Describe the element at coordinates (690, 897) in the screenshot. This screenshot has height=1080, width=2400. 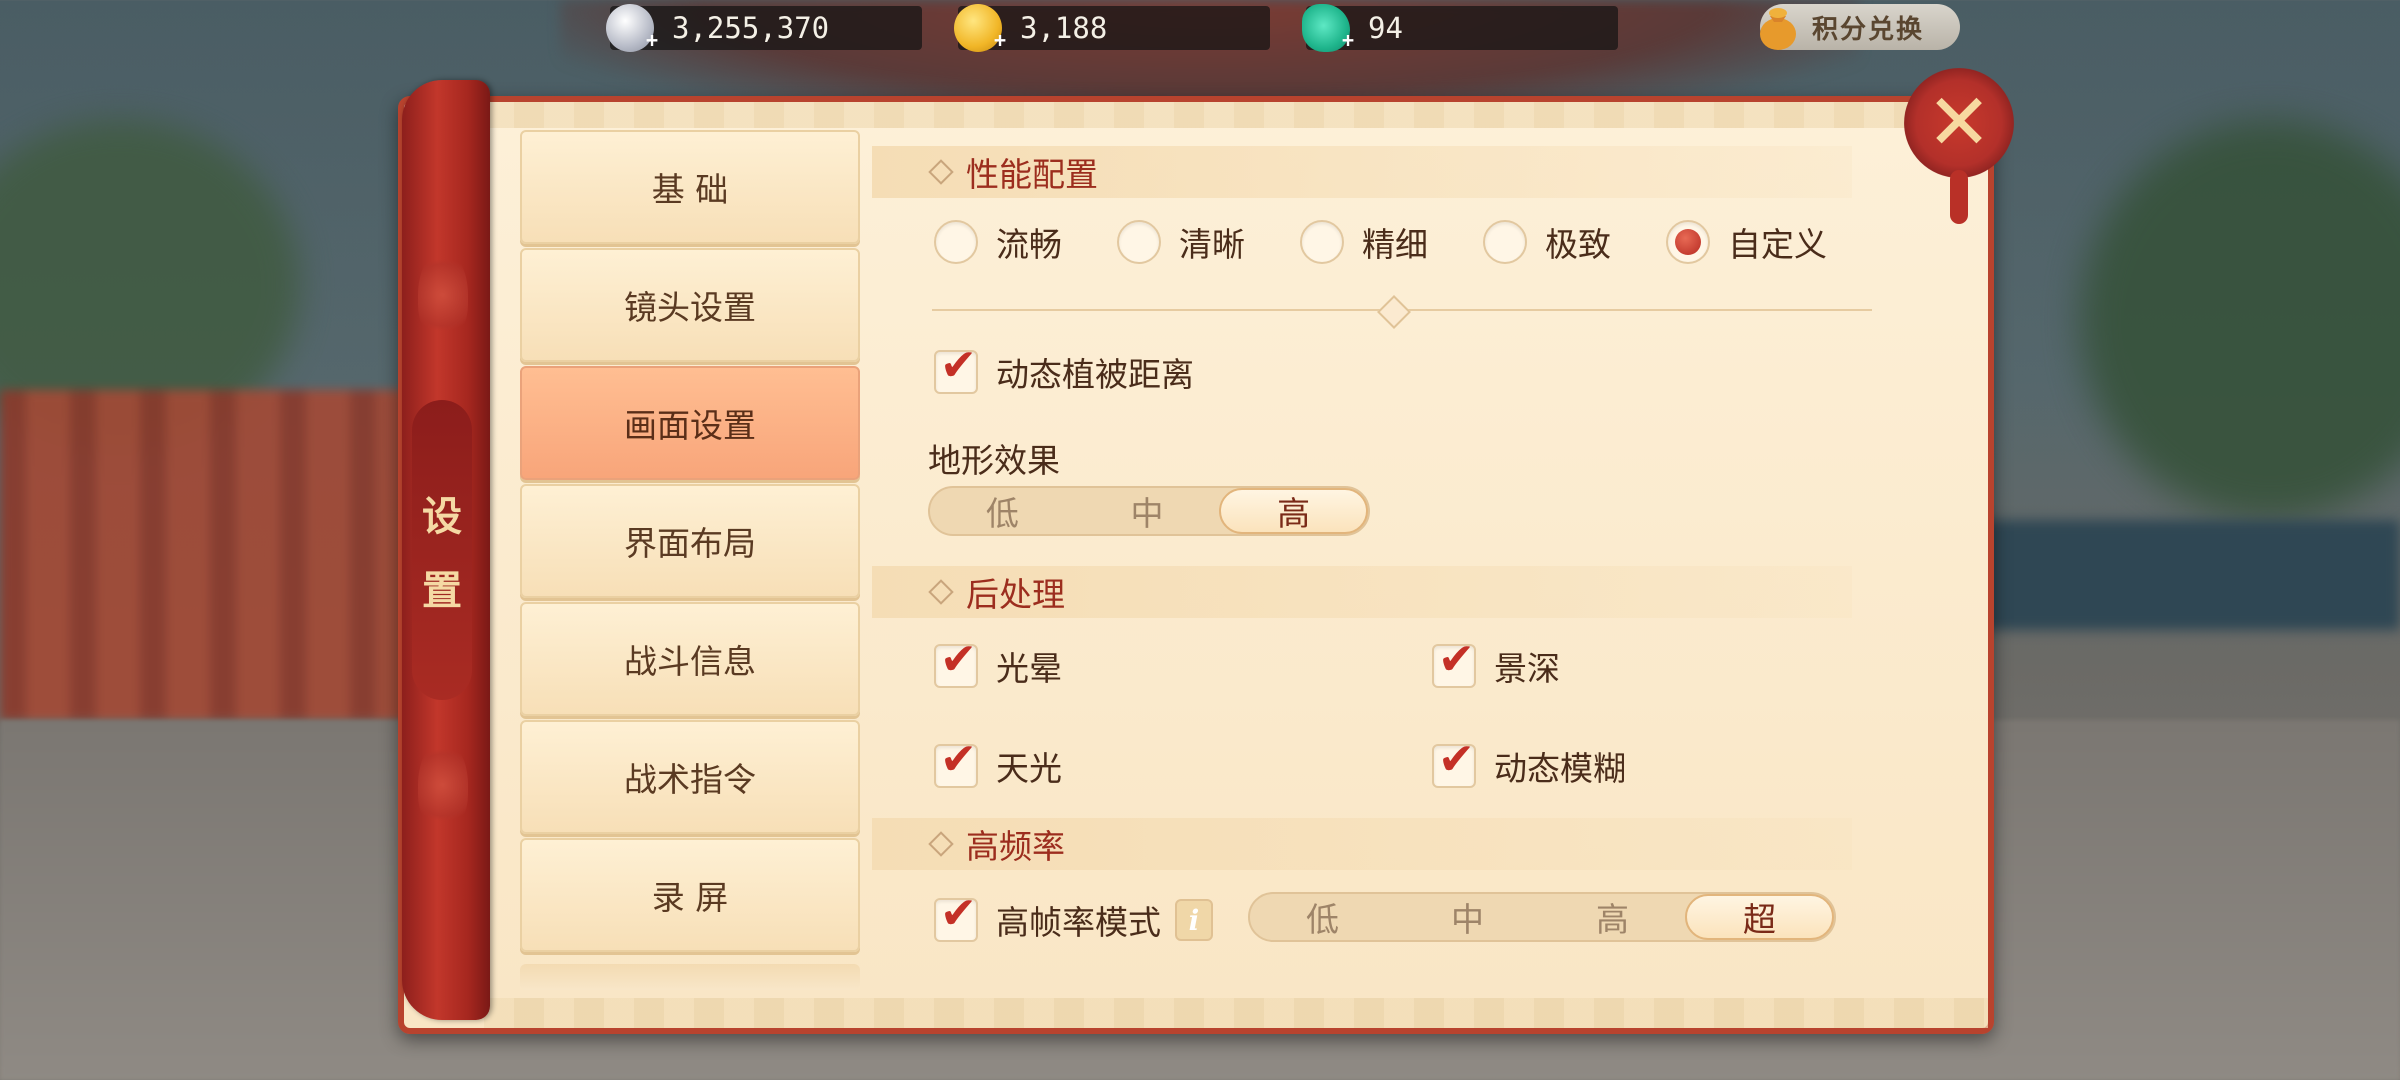
I see `sidebar-item-label: 录 屏` at that location.